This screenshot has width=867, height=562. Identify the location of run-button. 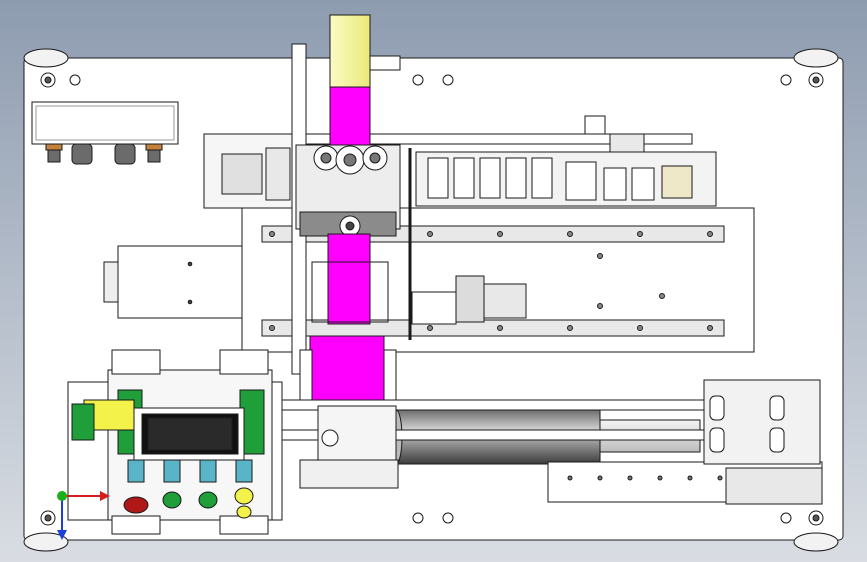
(208, 500).